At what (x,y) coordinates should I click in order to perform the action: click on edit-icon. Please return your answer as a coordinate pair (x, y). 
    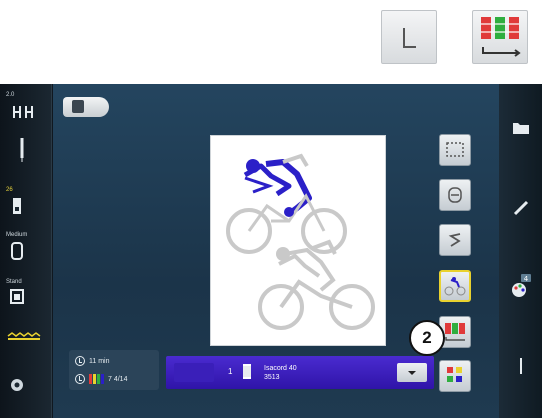
    Looking at the image, I should click on (521, 208).